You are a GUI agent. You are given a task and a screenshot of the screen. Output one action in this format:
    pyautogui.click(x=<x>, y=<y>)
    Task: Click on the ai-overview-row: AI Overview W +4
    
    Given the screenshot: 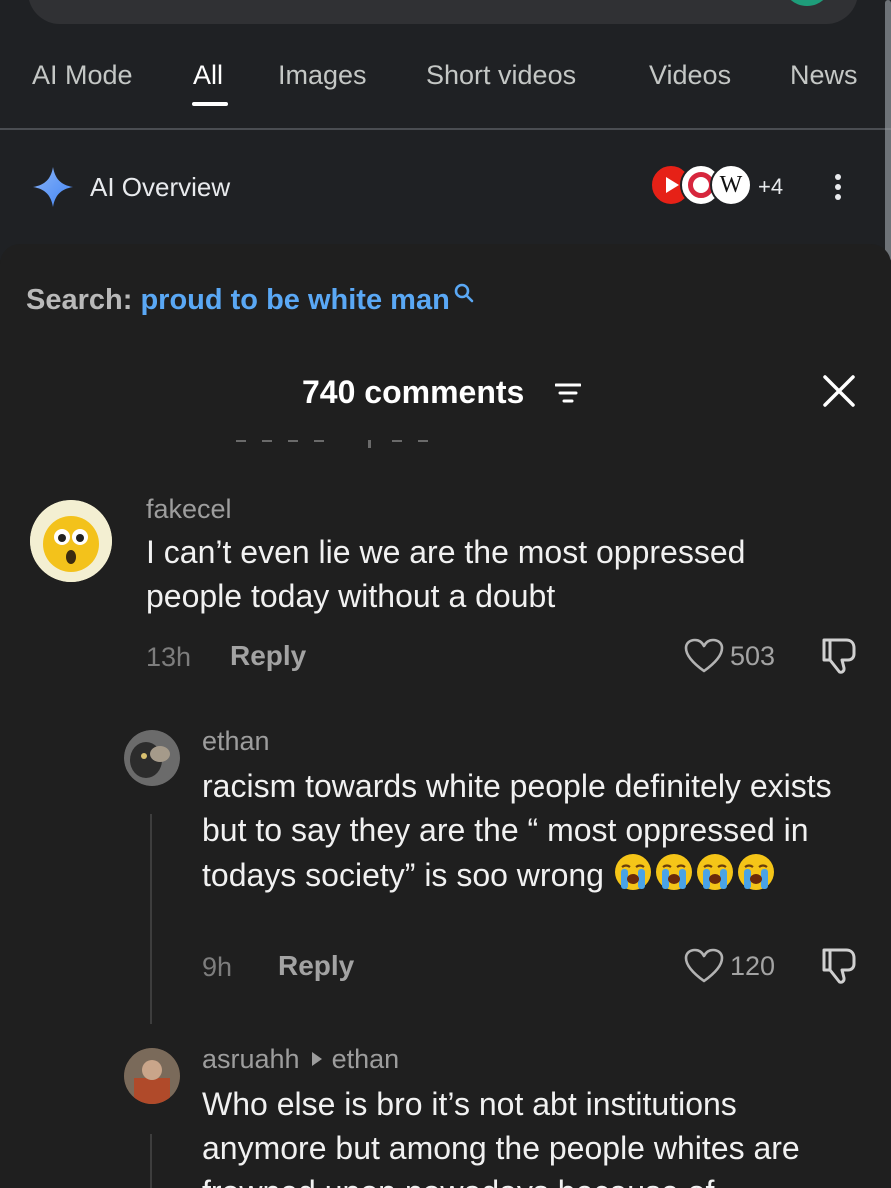 What is the action you would take?
    pyautogui.click(x=445, y=188)
    